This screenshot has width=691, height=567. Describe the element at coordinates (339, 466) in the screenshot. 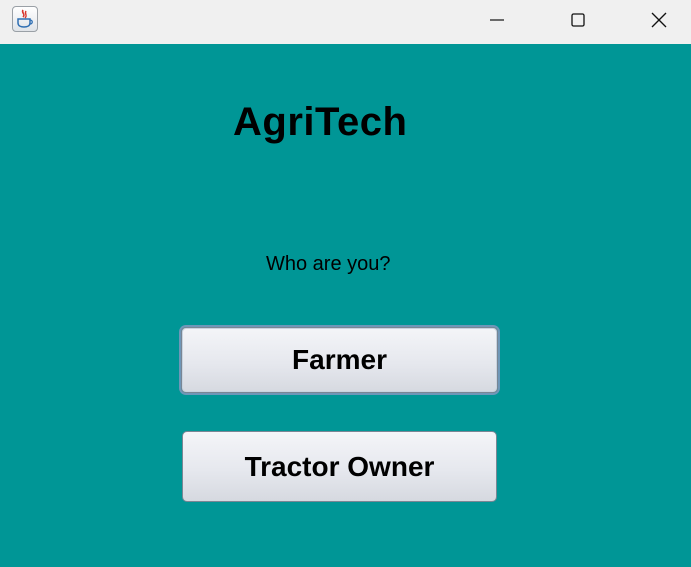

I see `tractor-owner-button: Tractor Owner` at that location.